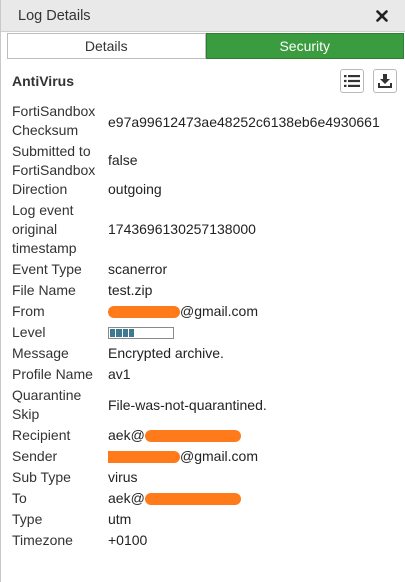 The image size is (405, 582). I want to click on field-row-message: Message Encrypted archive., so click(208, 353).